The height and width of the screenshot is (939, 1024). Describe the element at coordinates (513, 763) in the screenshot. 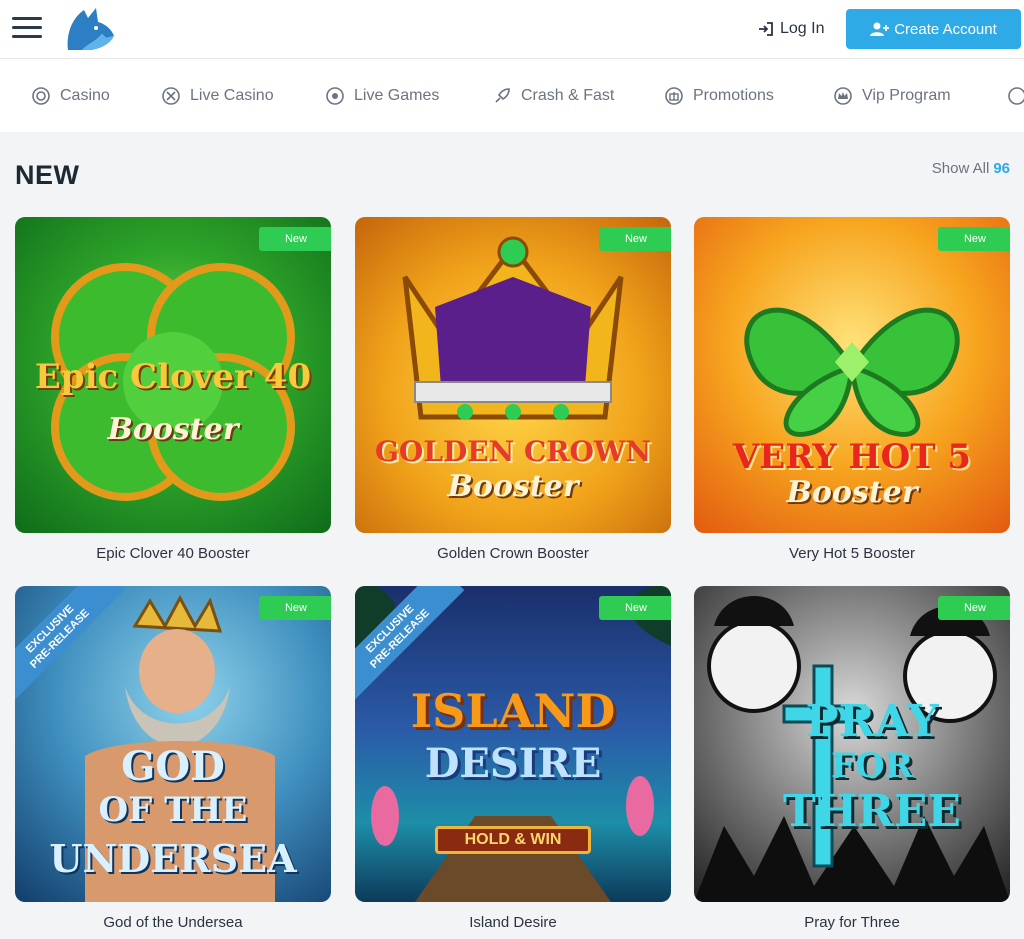

I see `game-art-subtitle: DESIRE` at that location.